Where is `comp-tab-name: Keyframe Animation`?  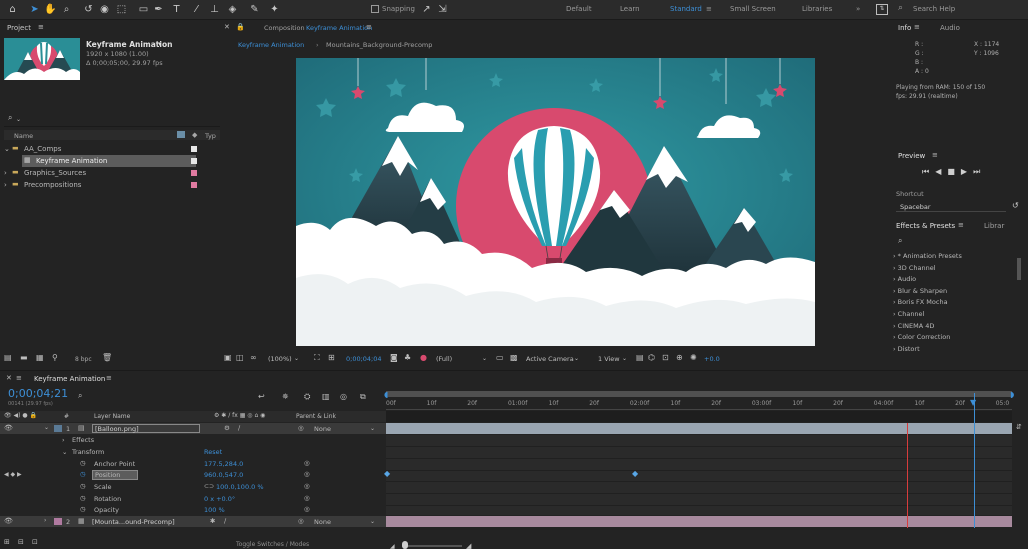 comp-tab-name: Keyframe Animation is located at coordinates (339, 28).